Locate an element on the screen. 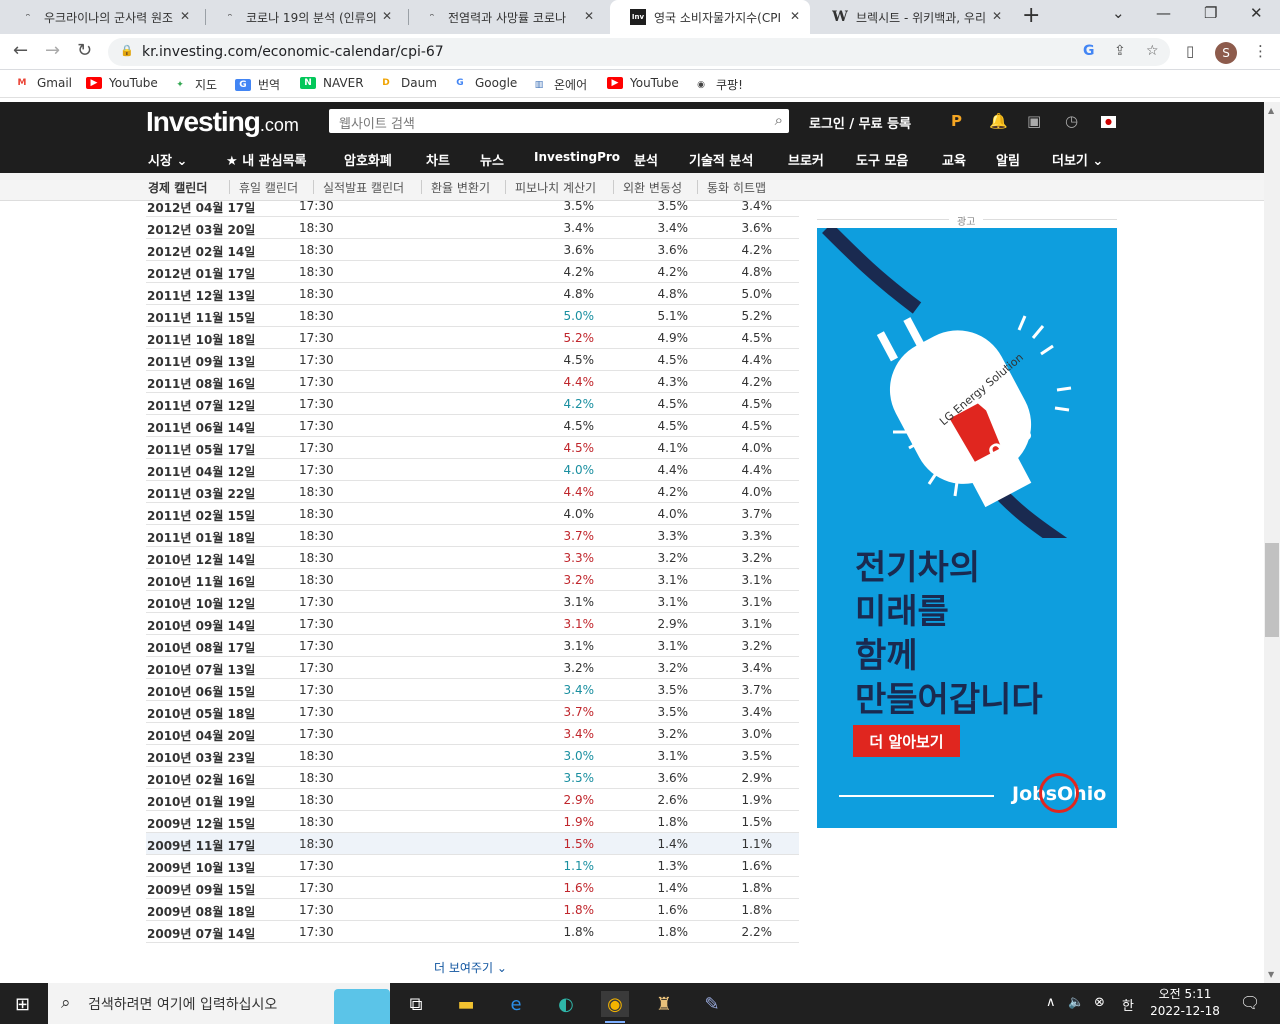 The height and width of the screenshot is (1024, 1280). subnav-currency-converter: 환율 변환기 is located at coordinates (460, 187).